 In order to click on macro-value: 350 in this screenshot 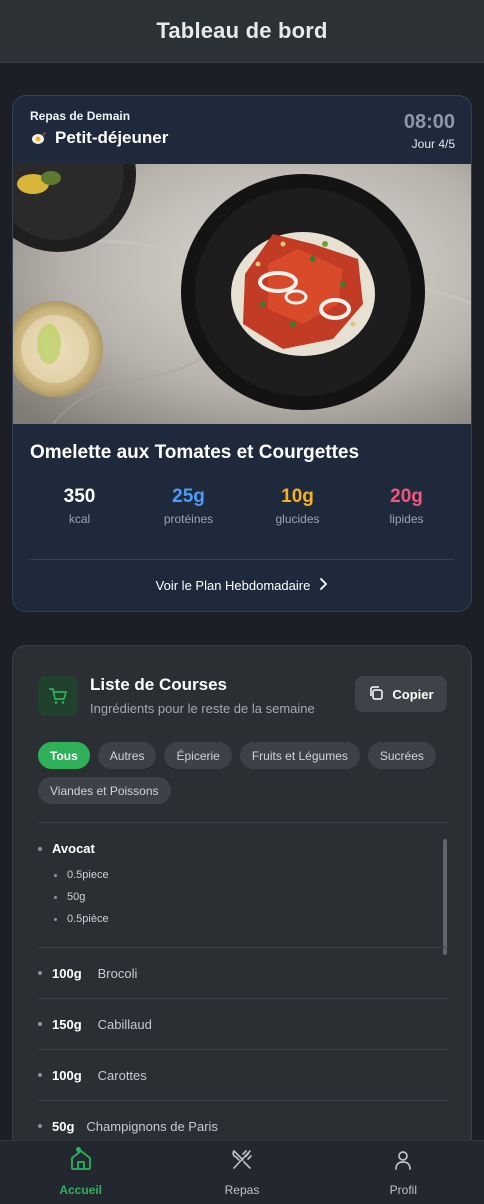, I will do `click(79, 496)`.